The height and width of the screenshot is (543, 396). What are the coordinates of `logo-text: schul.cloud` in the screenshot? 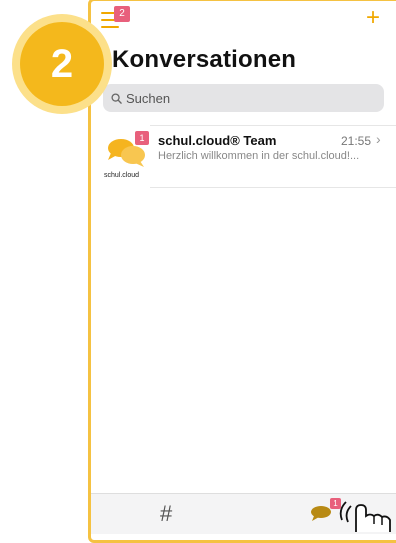 It's located at (121, 175).